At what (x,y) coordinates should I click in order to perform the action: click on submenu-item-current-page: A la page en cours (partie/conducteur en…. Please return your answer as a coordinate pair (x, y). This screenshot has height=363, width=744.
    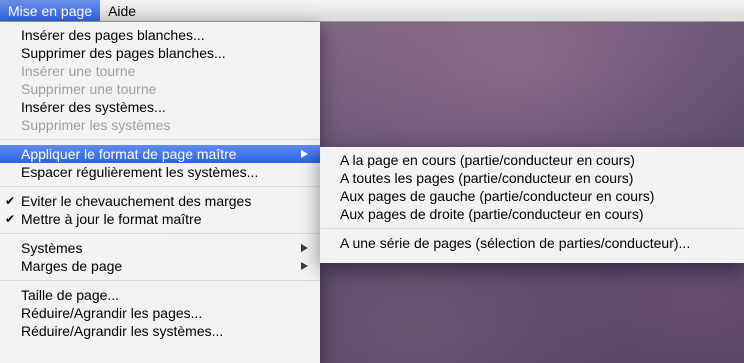
    Looking at the image, I should click on (532, 160).